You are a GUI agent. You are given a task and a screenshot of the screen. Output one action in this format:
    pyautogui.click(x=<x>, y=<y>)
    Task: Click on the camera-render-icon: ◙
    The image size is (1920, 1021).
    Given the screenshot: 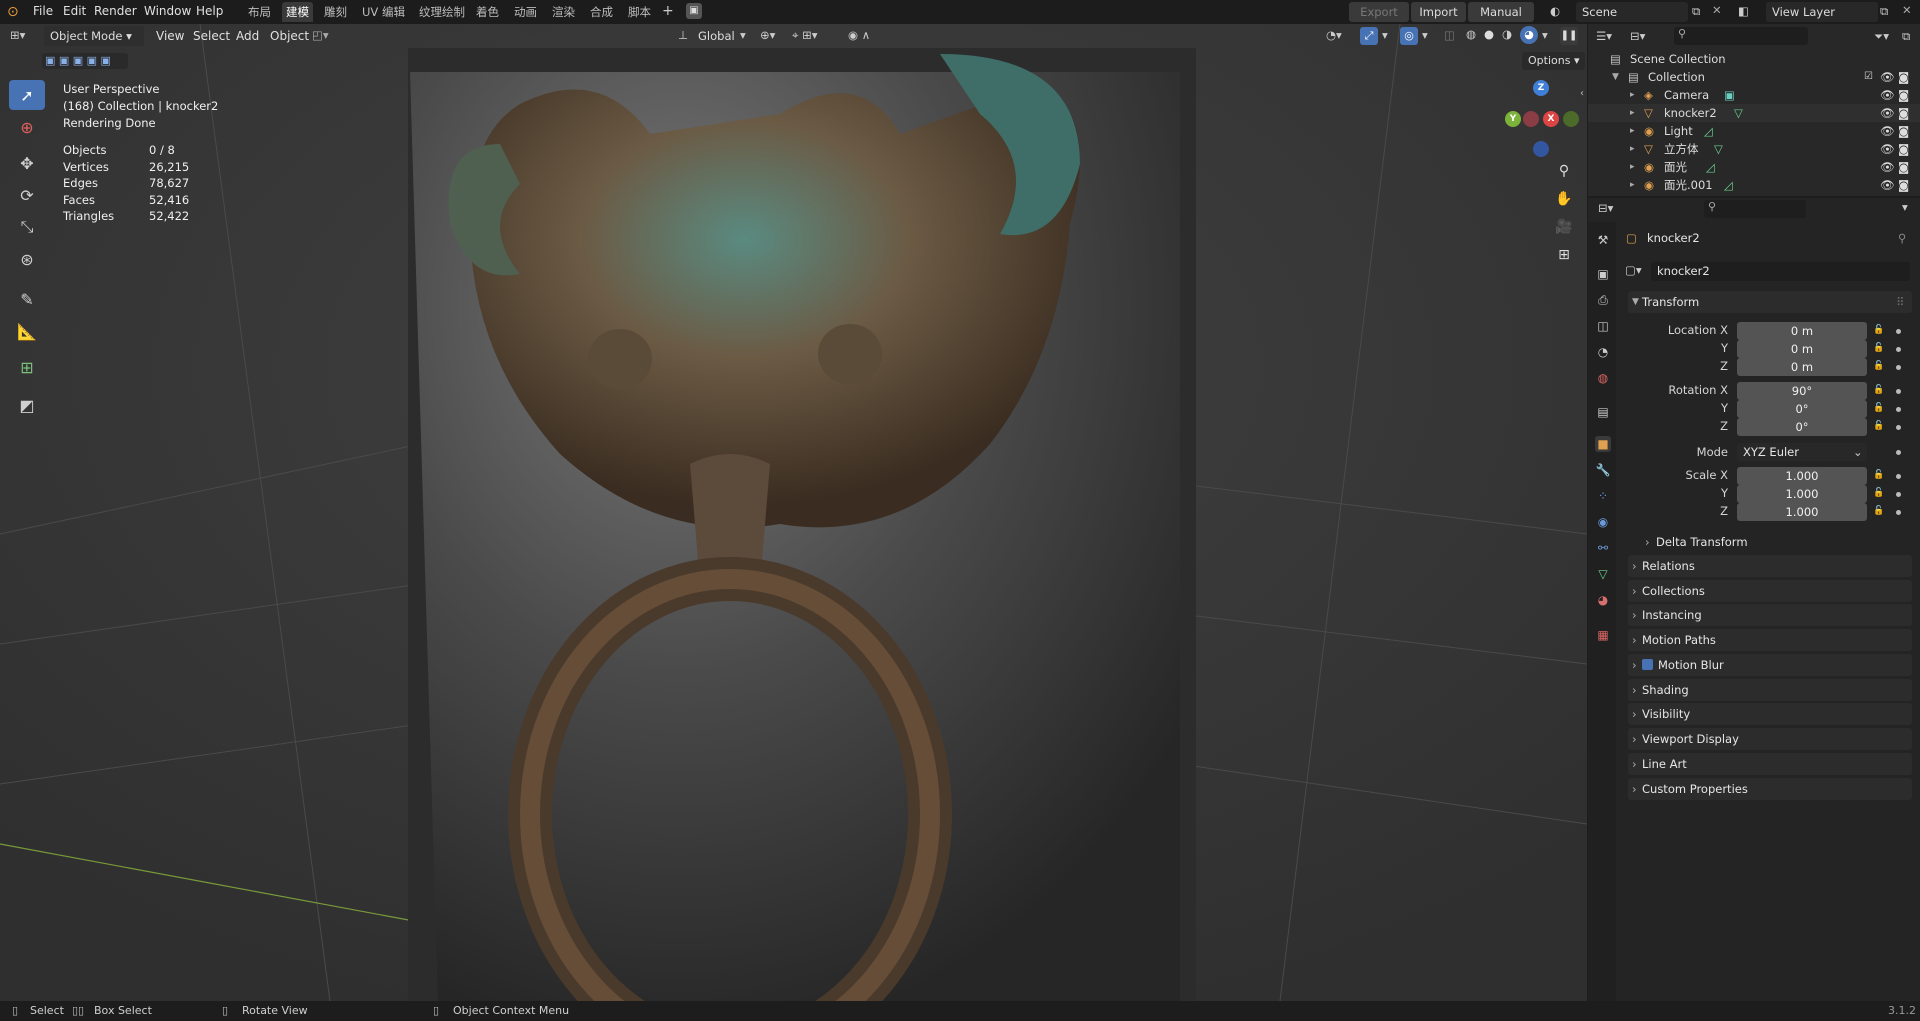 What is the action you would take?
    pyautogui.click(x=1903, y=95)
    